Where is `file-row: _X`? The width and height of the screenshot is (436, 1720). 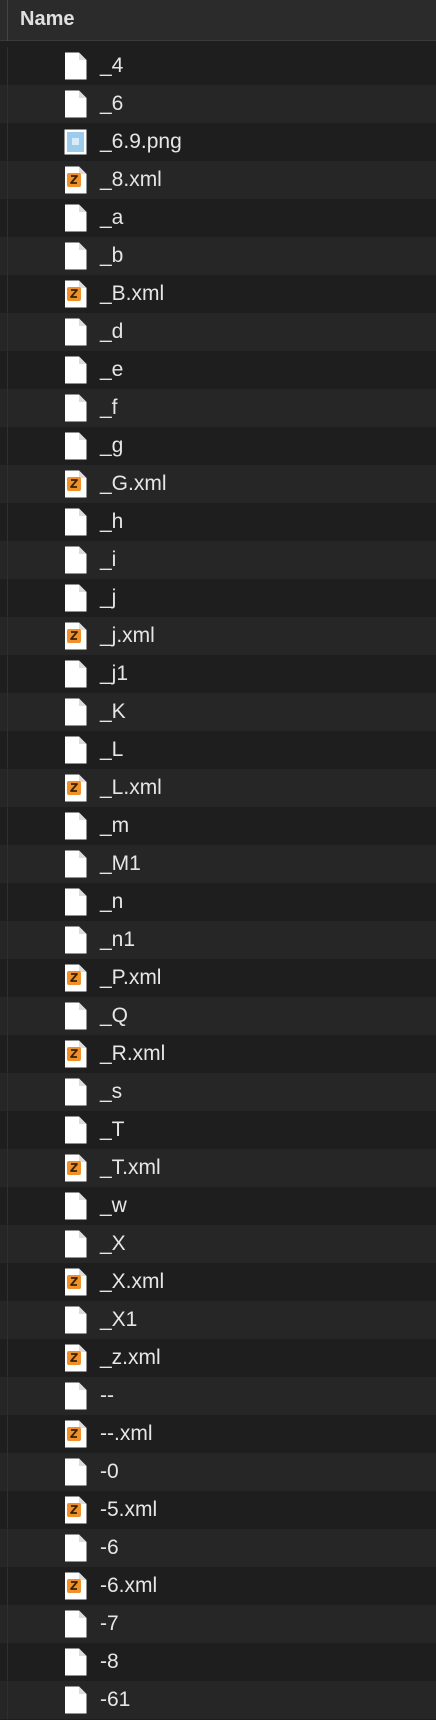
file-row: _X is located at coordinates (218, 1244).